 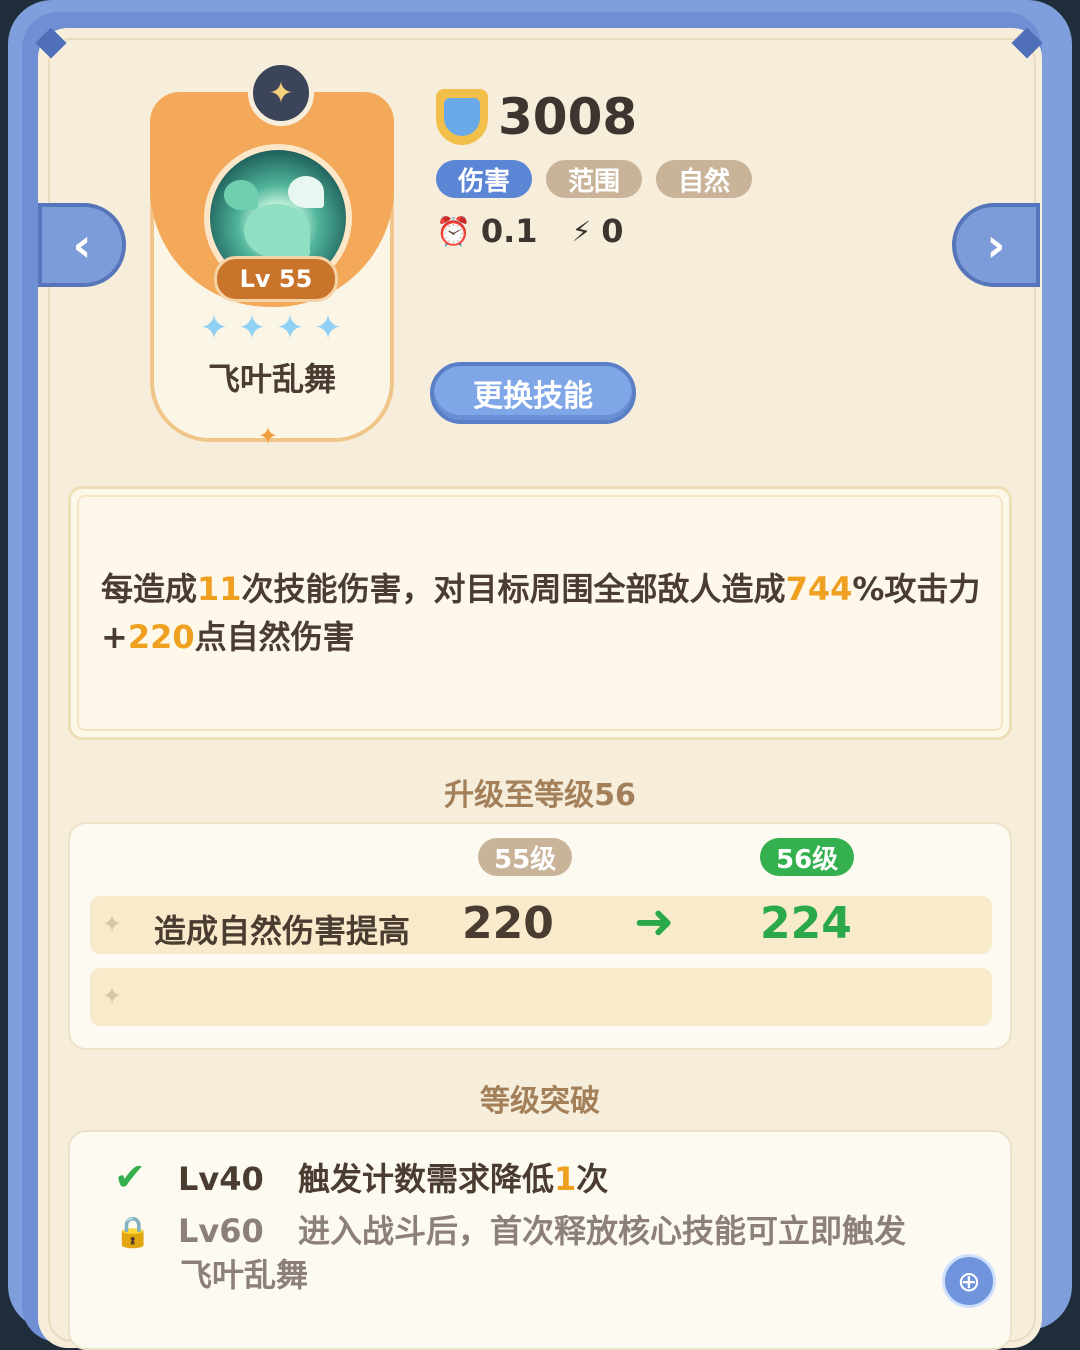 What do you see at coordinates (453, 231) in the screenshot?
I see `alarm-clock-icon: ⏰` at bounding box center [453, 231].